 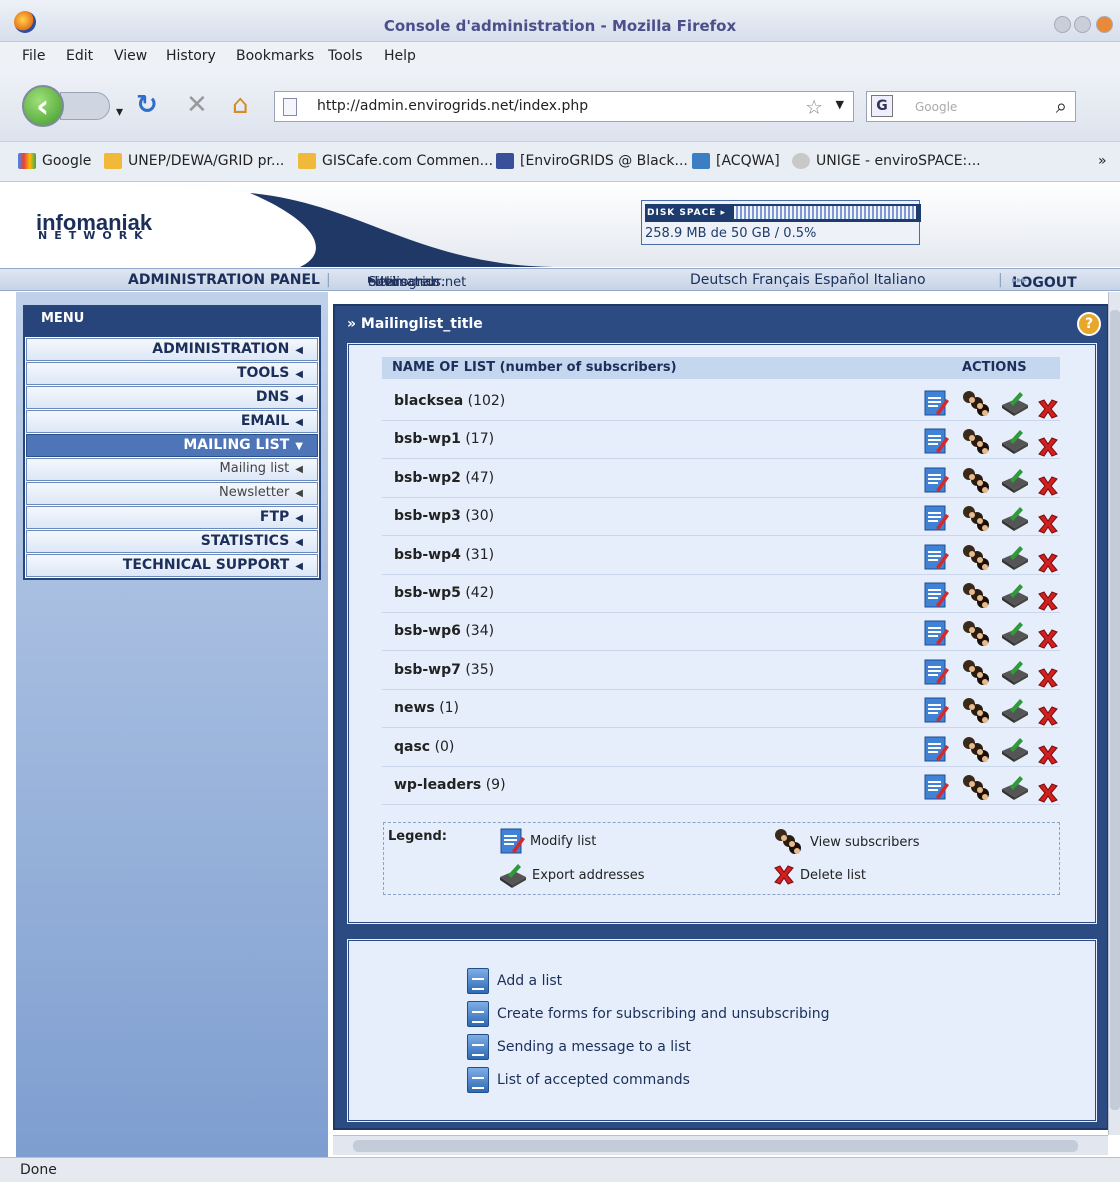 What do you see at coordinates (240, 105) in the screenshot?
I see `home-icon: ⌂` at bounding box center [240, 105].